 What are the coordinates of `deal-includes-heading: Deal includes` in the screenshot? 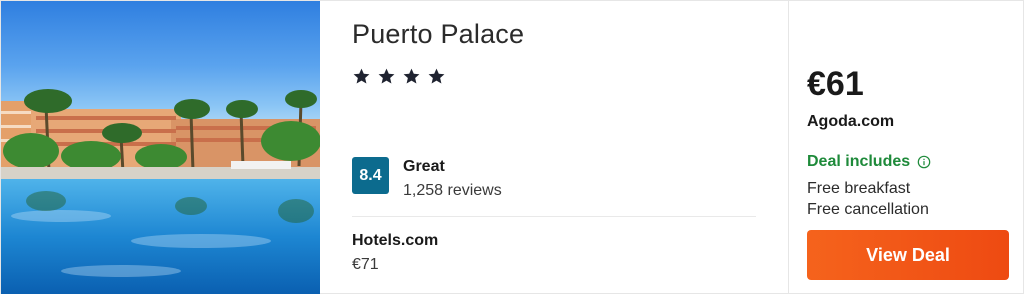 It's located at (869, 162).